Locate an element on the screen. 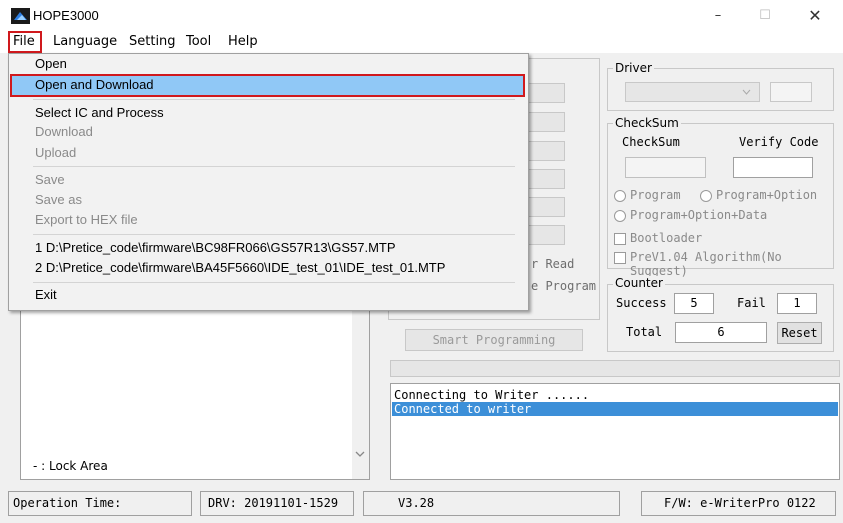 The height and width of the screenshot is (523, 843). menu-item-select-ic: Select IC and Process is located at coordinates (99, 113).